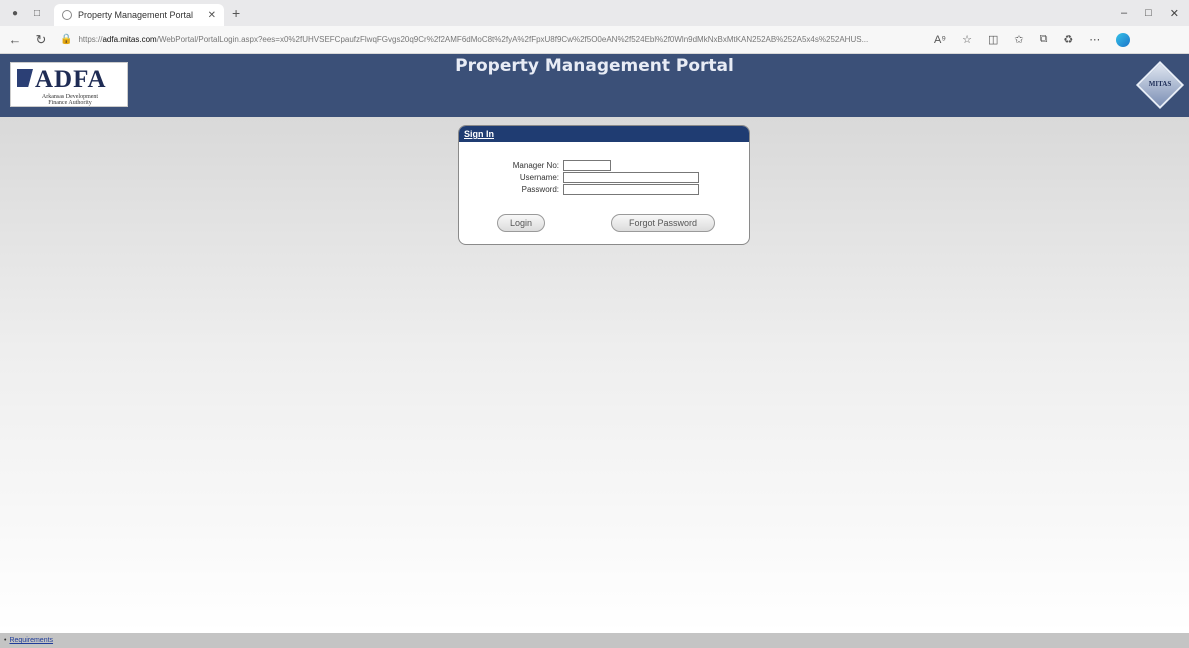  I want to click on username-row: Username:, so click(579, 177).